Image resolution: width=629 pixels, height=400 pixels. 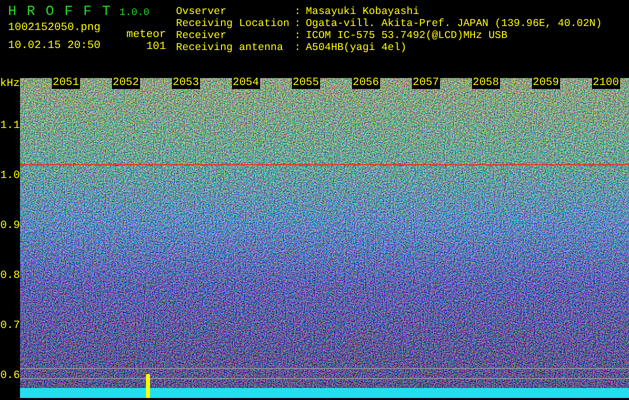 What do you see at coordinates (10, 376) in the screenshot?
I see `frequency-label: 0.6` at bounding box center [10, 376].